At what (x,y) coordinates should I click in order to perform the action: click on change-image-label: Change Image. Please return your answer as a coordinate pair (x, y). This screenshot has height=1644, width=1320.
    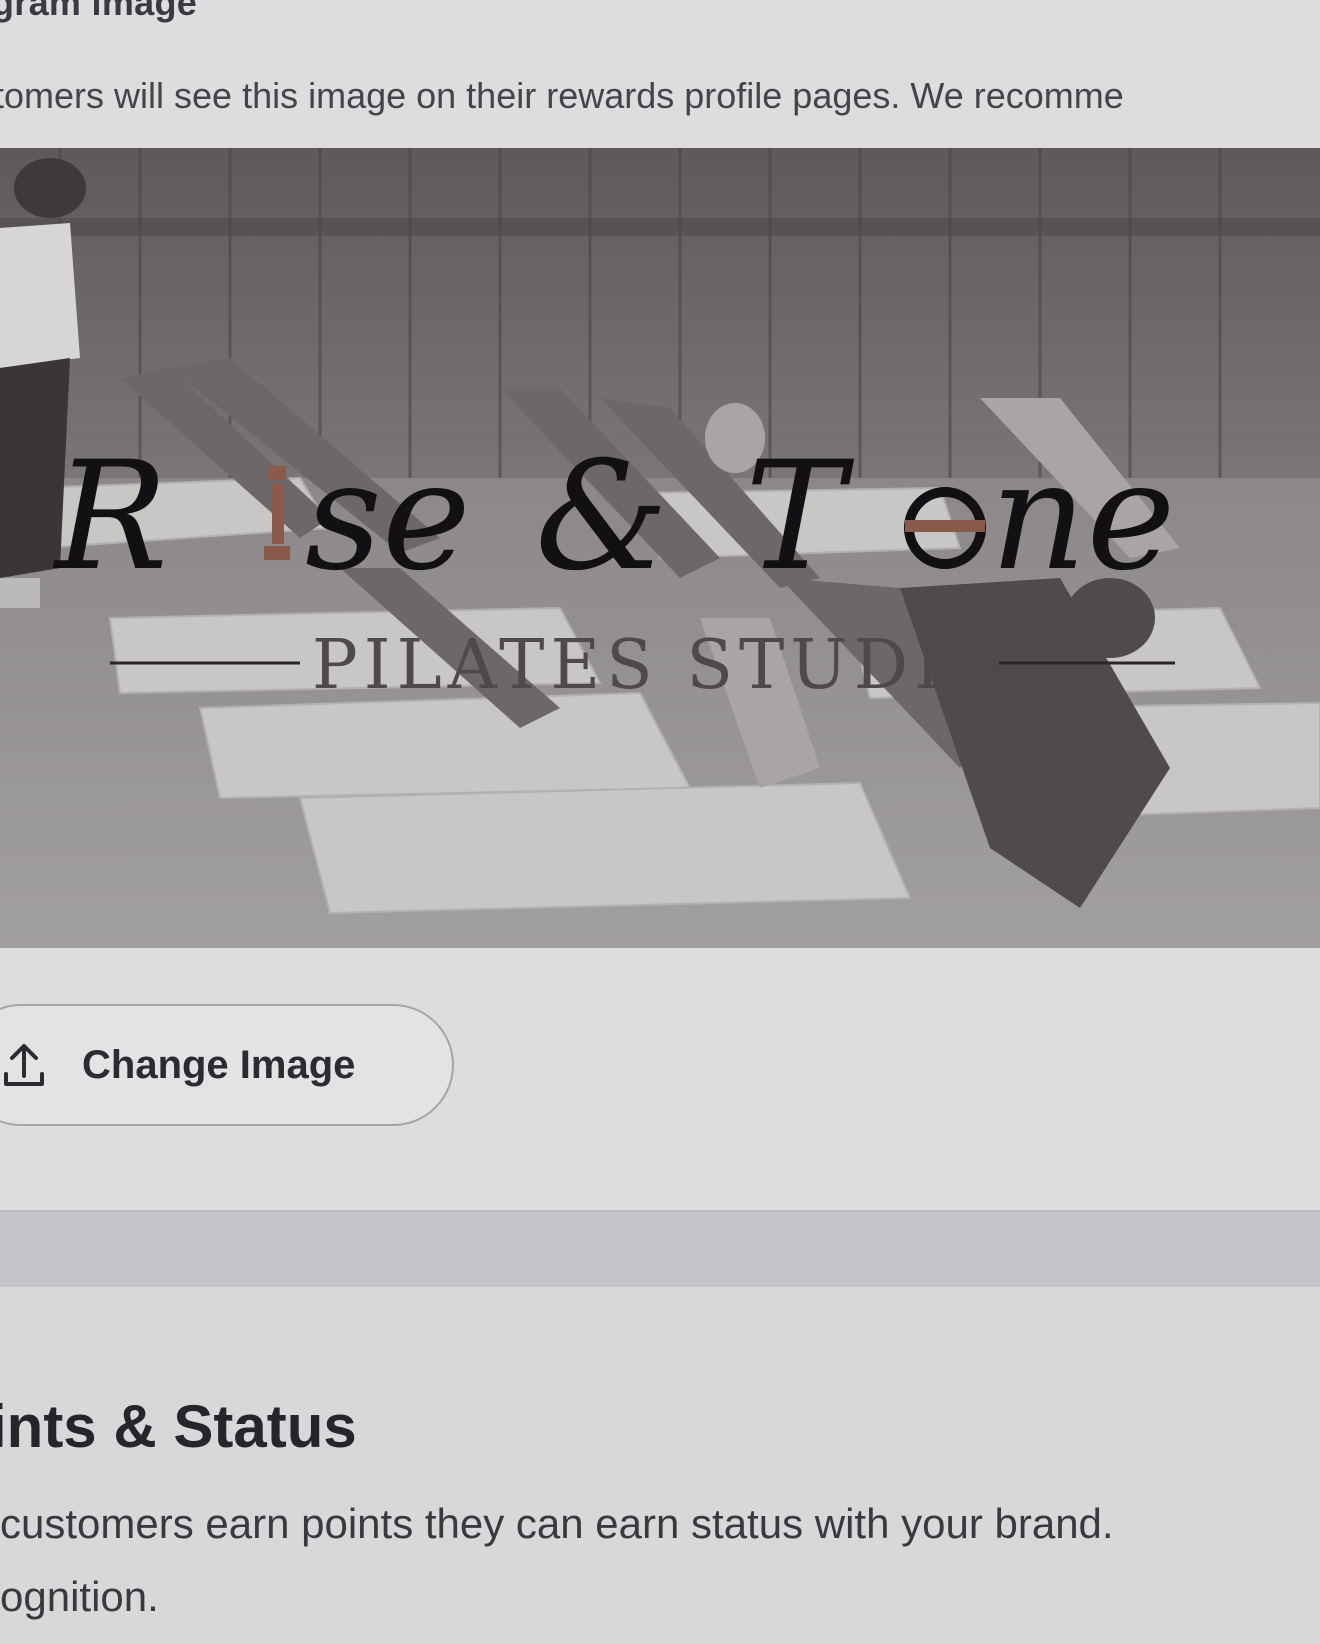
    Looking at the image, I should click on (219, 1064).